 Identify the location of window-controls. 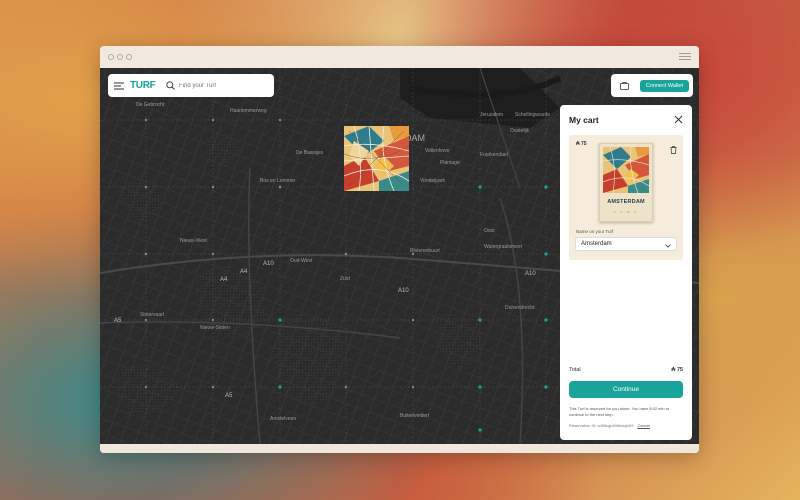
(120, 57).